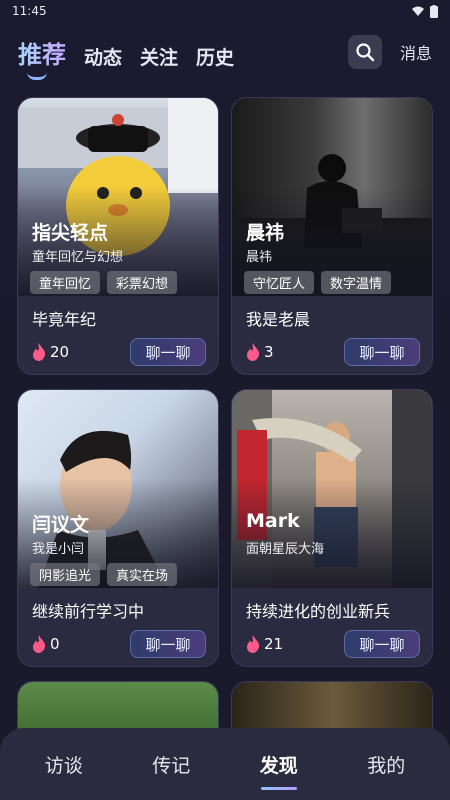  What do you see at coordinates (333, 352) in the screenshot?
I see `card-footer: 3 聊一聊` at bounding box center [333, 352].